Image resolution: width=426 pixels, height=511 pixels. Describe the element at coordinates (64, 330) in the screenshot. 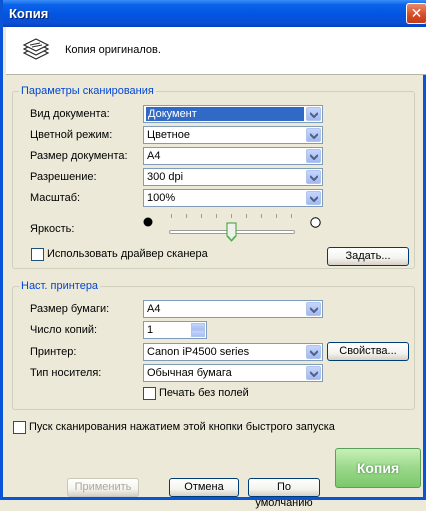

I see `copies-label: Число копий:` at that location.